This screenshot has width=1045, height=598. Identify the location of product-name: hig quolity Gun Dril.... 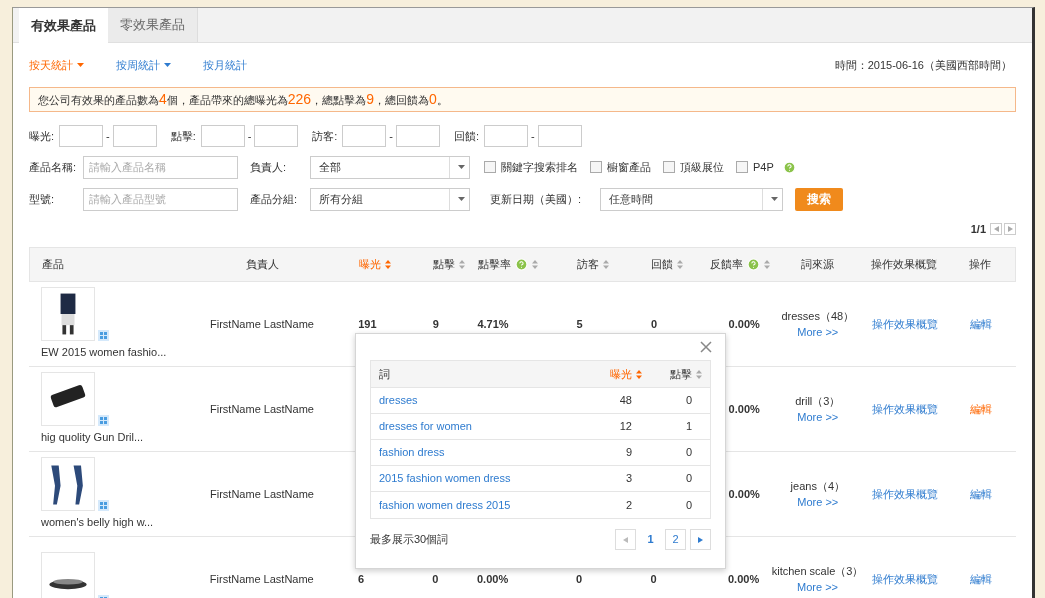
(109, 437).